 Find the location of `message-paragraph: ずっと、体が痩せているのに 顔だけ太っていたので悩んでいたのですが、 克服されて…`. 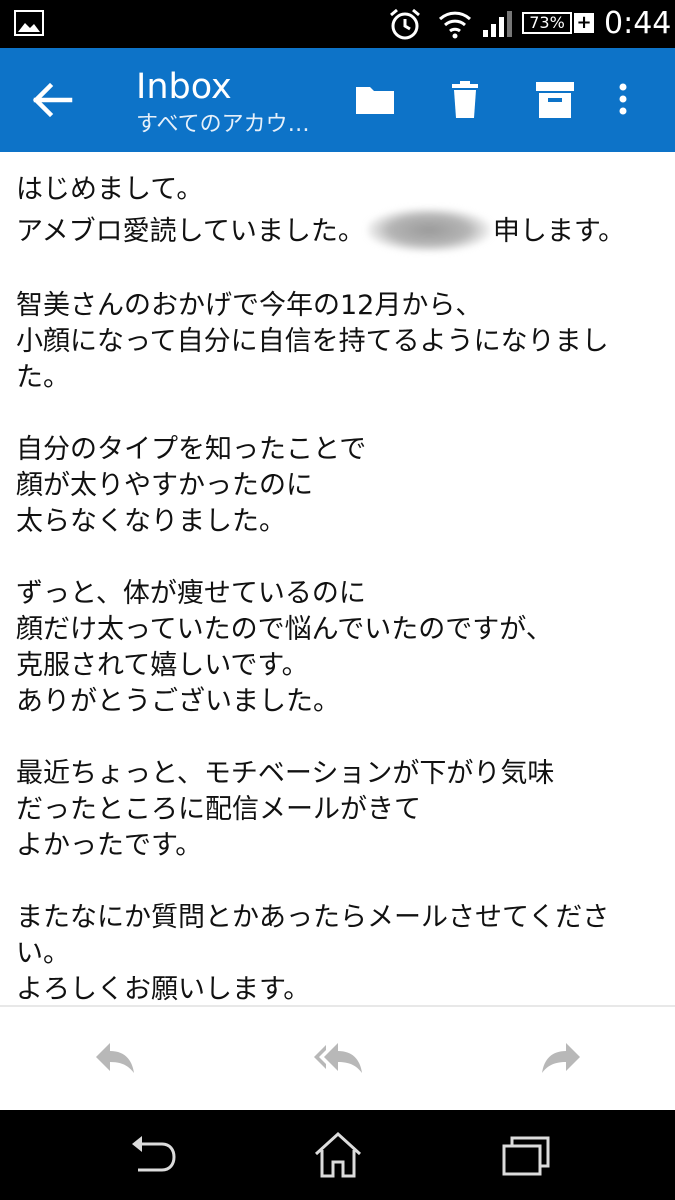

message-paragraph: ずっと、体が痩せているのに 顔だけ太っていたので悩んでいたのですが、 克服されて… is located at coordinates (336, 648).